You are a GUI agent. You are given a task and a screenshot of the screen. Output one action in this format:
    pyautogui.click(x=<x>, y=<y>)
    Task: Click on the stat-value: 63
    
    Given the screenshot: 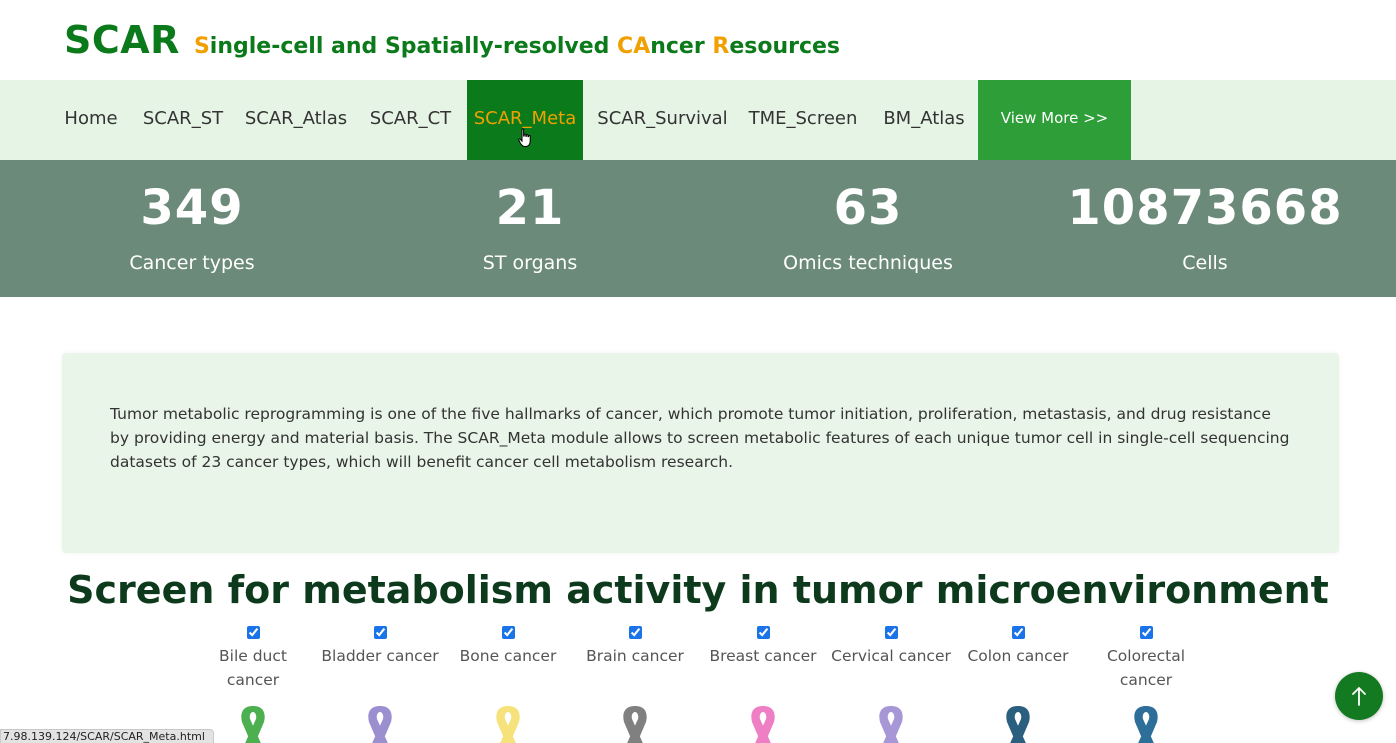 What is the action you would take?
    pyautogui.click(x=868, y=208)
    